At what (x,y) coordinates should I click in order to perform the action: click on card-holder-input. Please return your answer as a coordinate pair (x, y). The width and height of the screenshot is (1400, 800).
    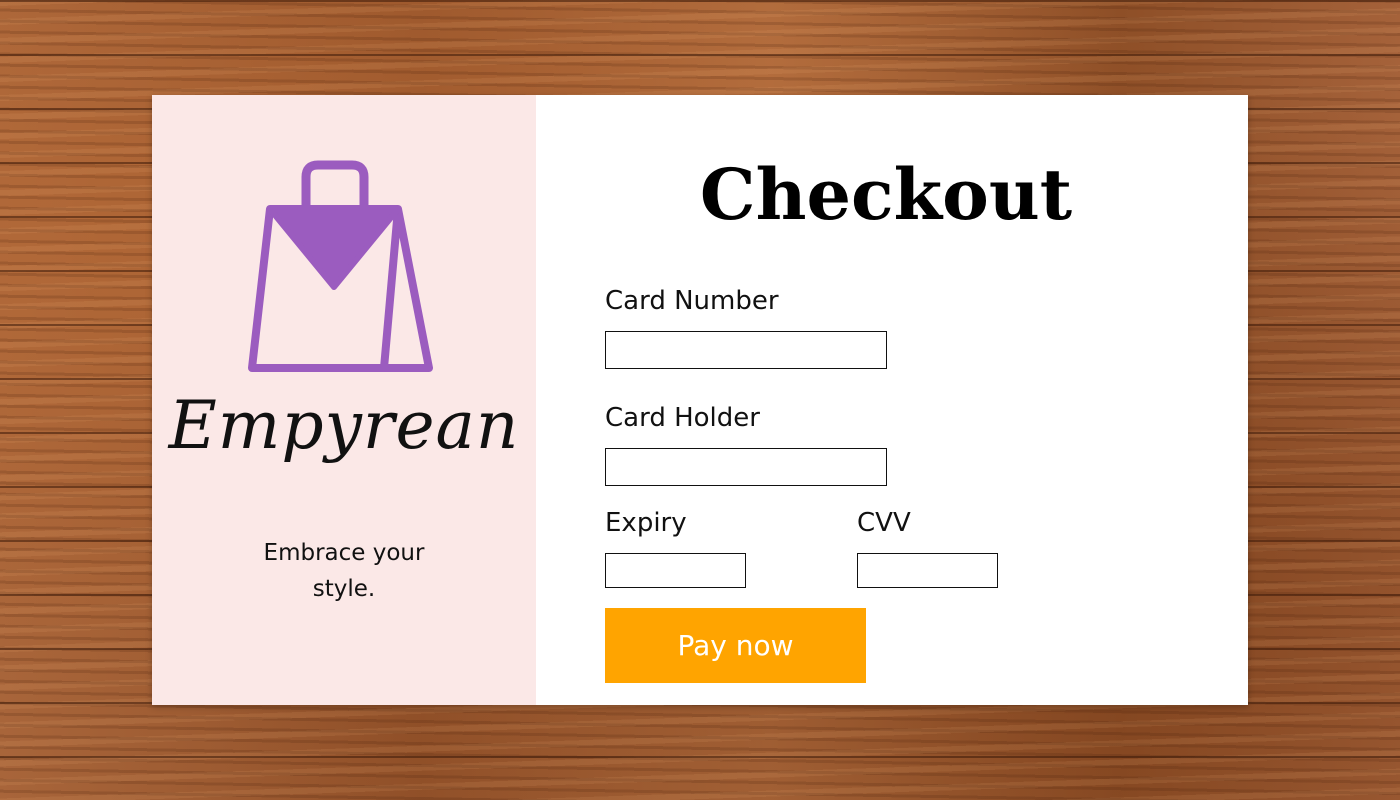
    Looking at the image, I should click on (746, 467).